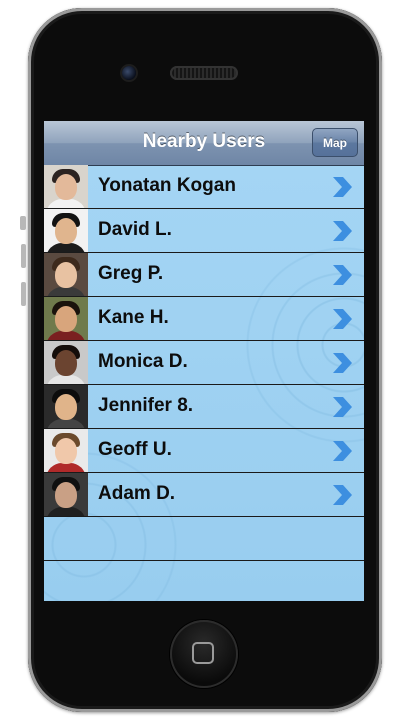 This screenshot has width=405, height=718. I want to click on volume-down-button, so click(23, 294).